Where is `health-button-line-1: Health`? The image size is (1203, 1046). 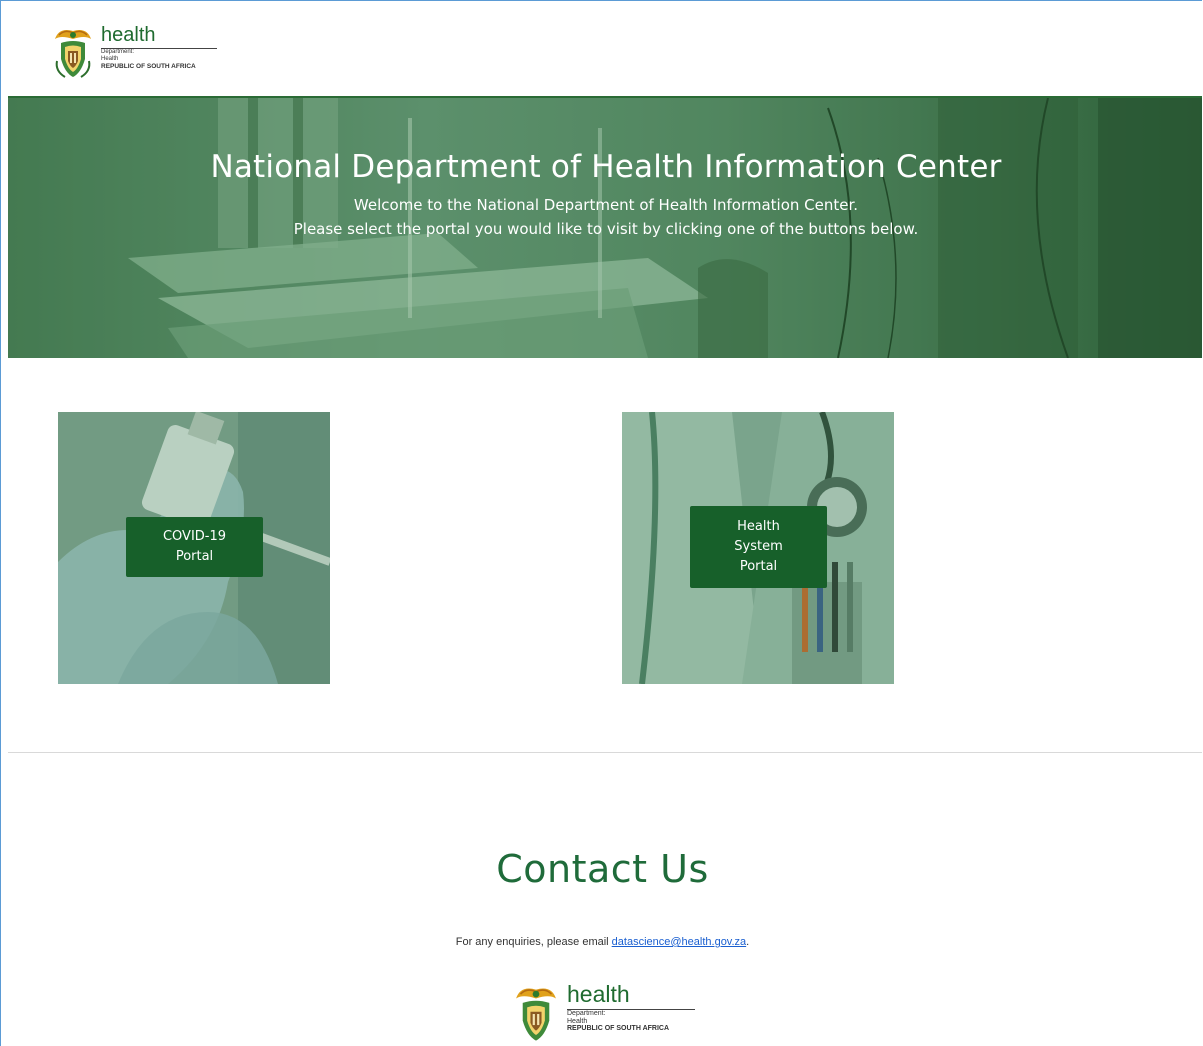 health-button-line-1: Health is located at coordinates (758, 526).